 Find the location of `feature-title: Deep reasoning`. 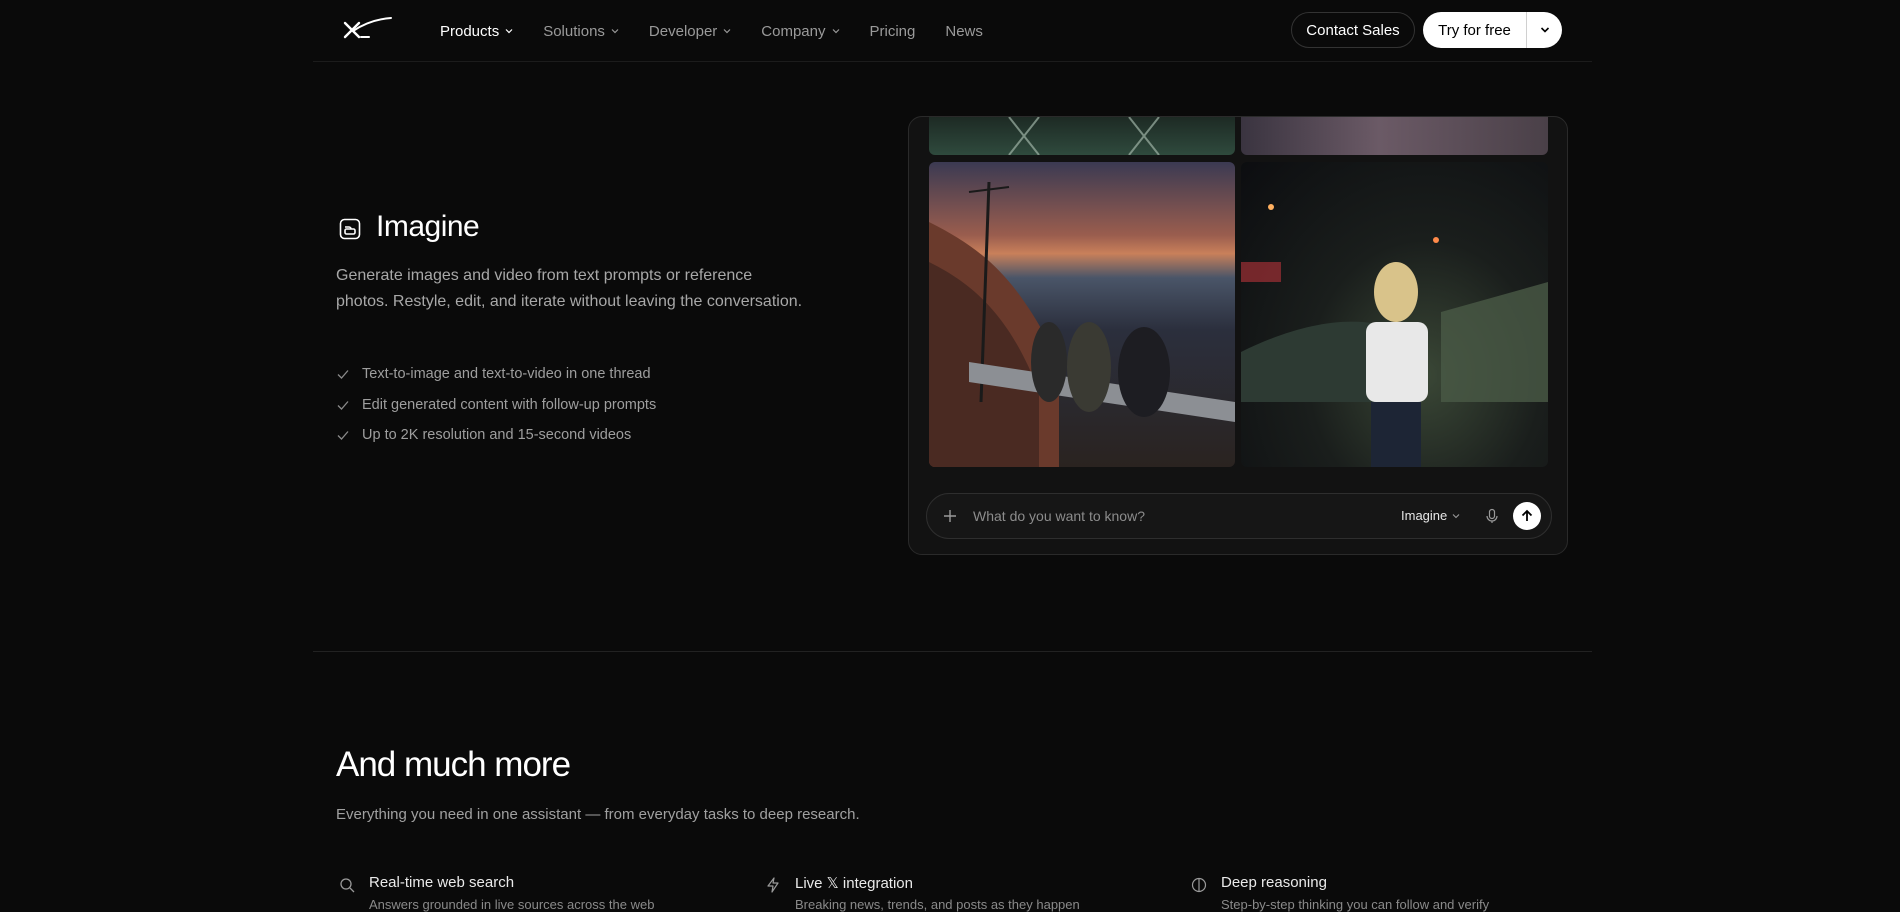

feature-title: Deep reasoning is located at coordinates (1274, 882).